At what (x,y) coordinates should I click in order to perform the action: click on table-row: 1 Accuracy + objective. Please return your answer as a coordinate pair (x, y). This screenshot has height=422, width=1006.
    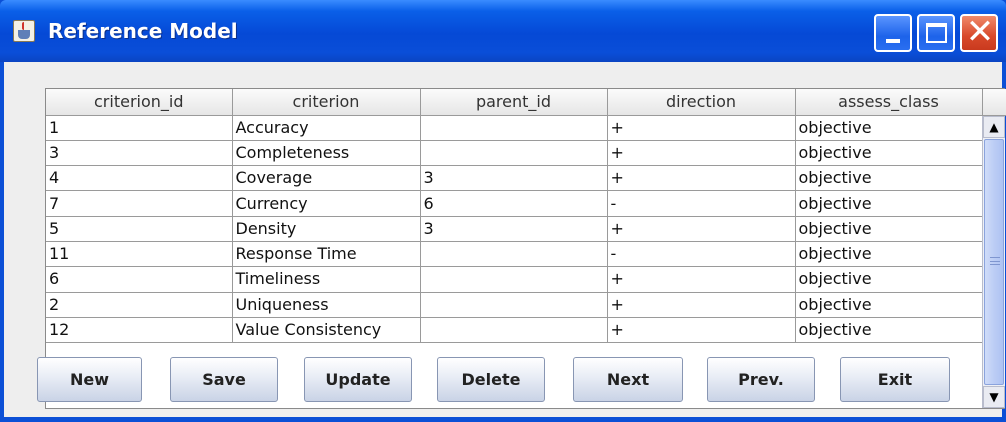
    Looking at the image, I should click on (514, 128).